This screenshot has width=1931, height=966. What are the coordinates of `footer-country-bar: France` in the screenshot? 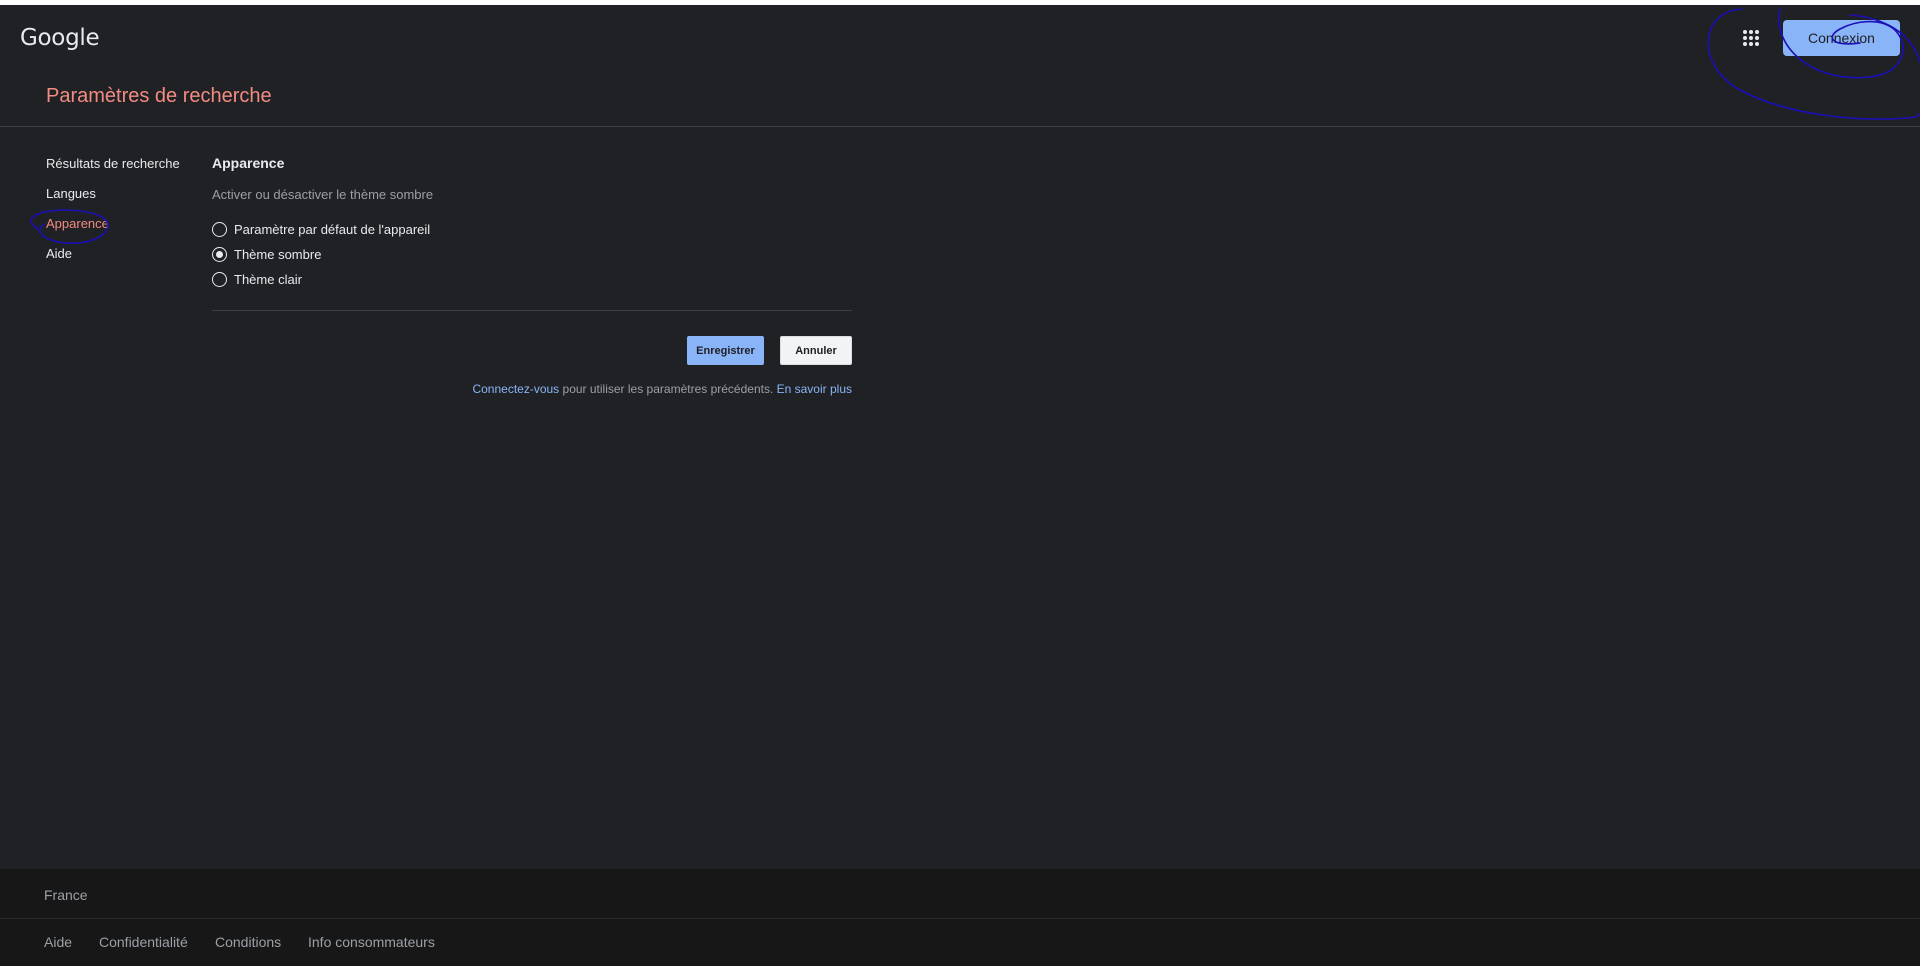 It's located at (960, 894).